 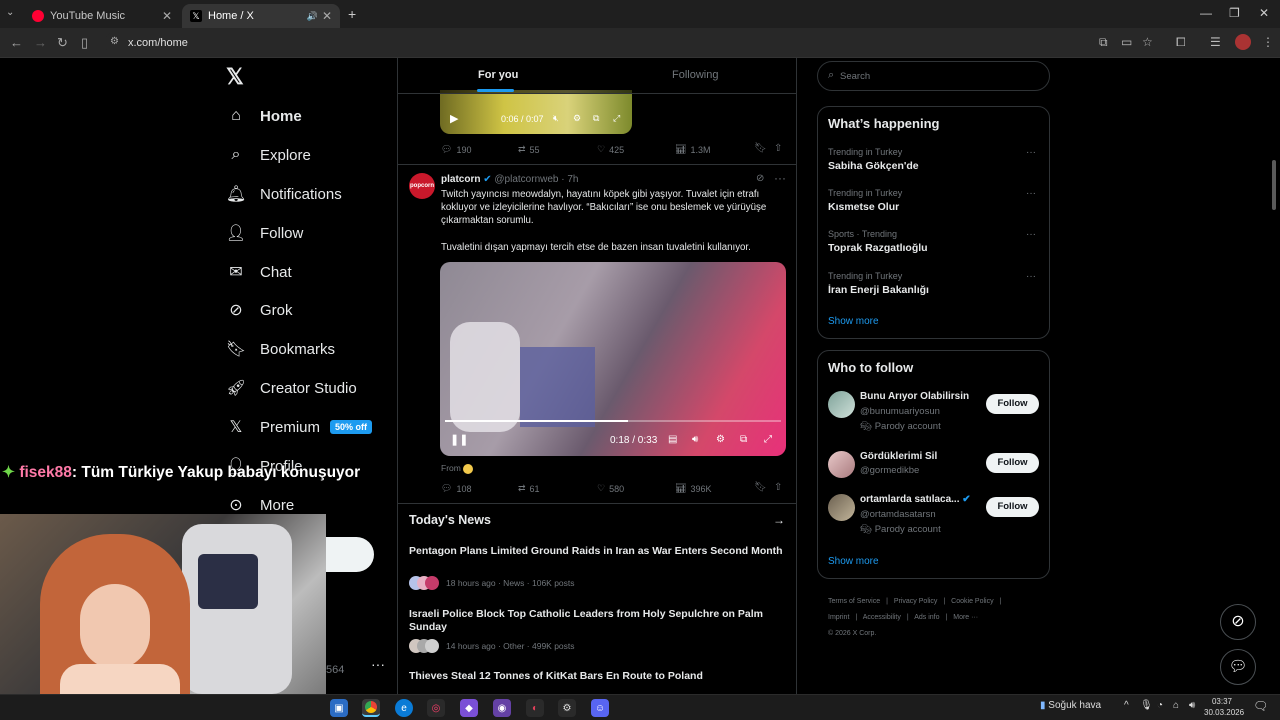 I want to click on post-author: platcorn, so click(x=460, y=179).